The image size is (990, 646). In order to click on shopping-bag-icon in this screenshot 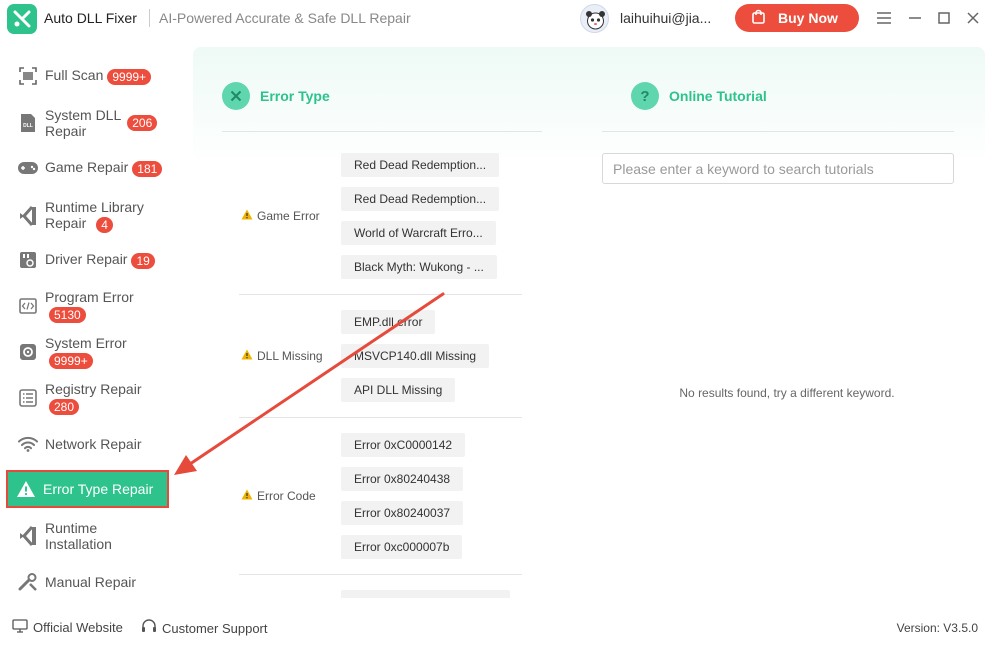, I will do `click(758, 18)`.